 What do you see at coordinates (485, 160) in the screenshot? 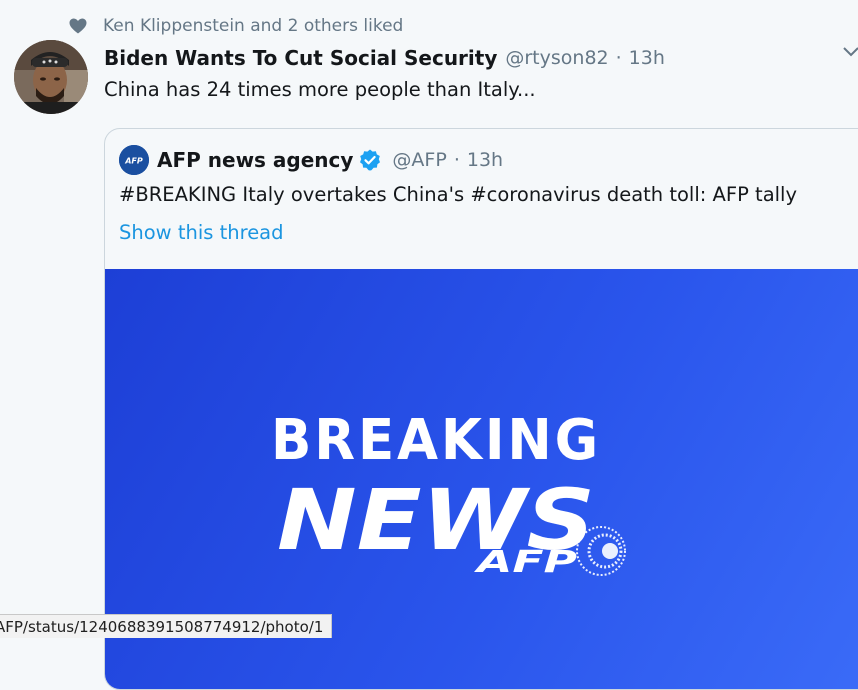
I see `quoted-tweet-time: 13h` at bounding box center [485, 160].